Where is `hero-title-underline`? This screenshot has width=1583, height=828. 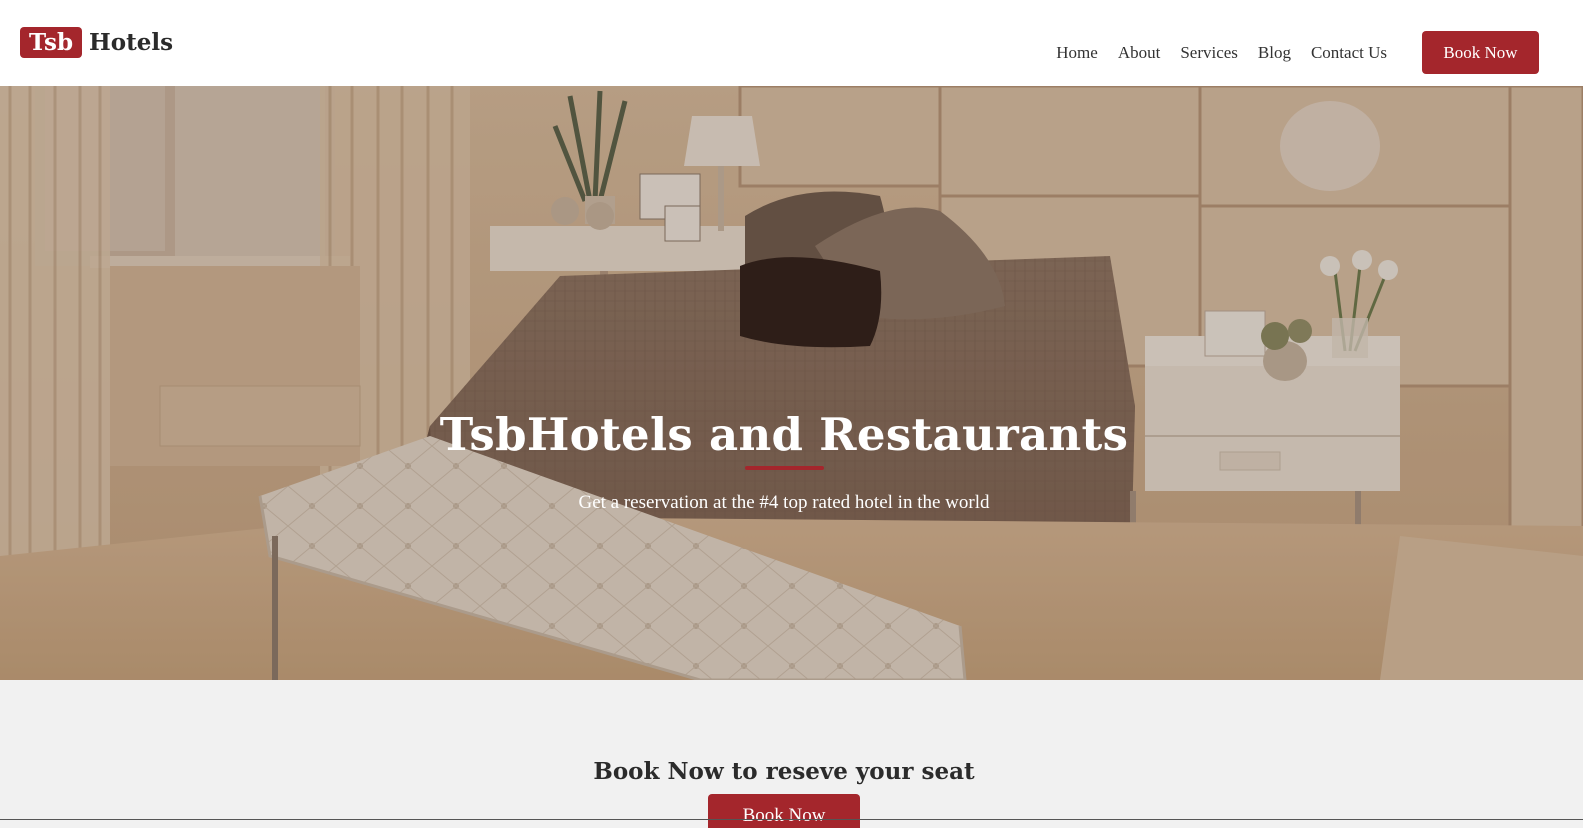 hero-title-underline is located at coordinates (784, 468).